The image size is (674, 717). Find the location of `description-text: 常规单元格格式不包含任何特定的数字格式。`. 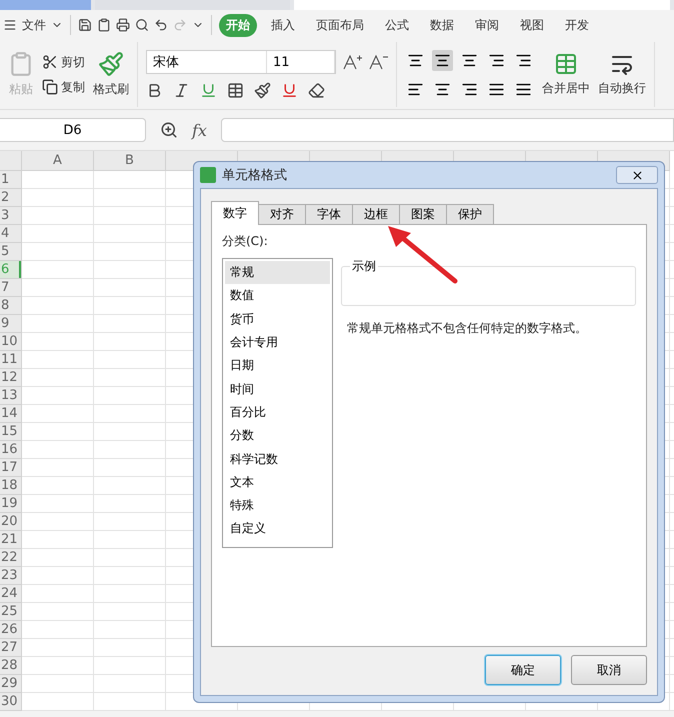

description-text: 常规单元格格式不包含任何特定的数字格式。 is located at coordinates (467, 328).